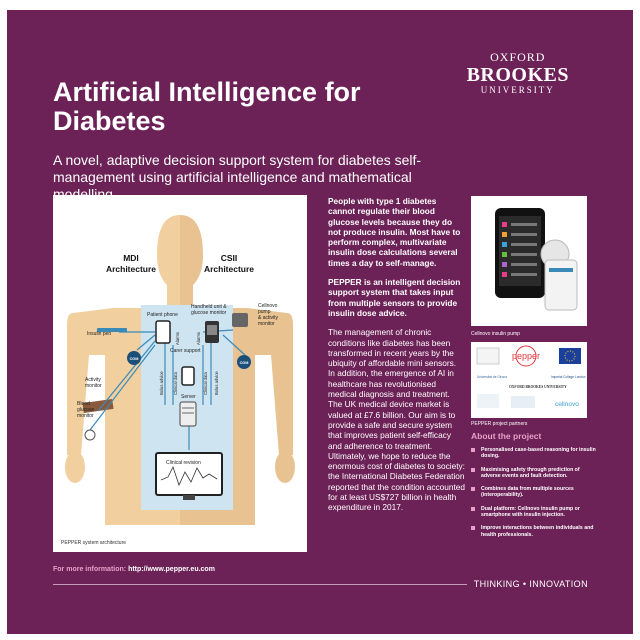  I want to click on logo-line-2: BROOKES, so click(517, 75).